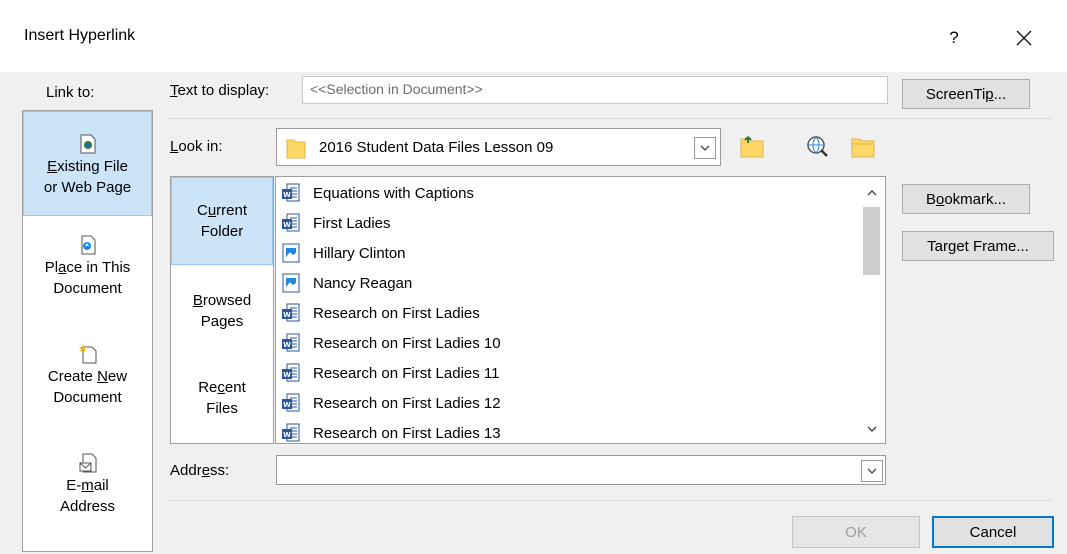 This screenshot has height=554, width=1067. I want to click on top-separator, so click(610, 118).